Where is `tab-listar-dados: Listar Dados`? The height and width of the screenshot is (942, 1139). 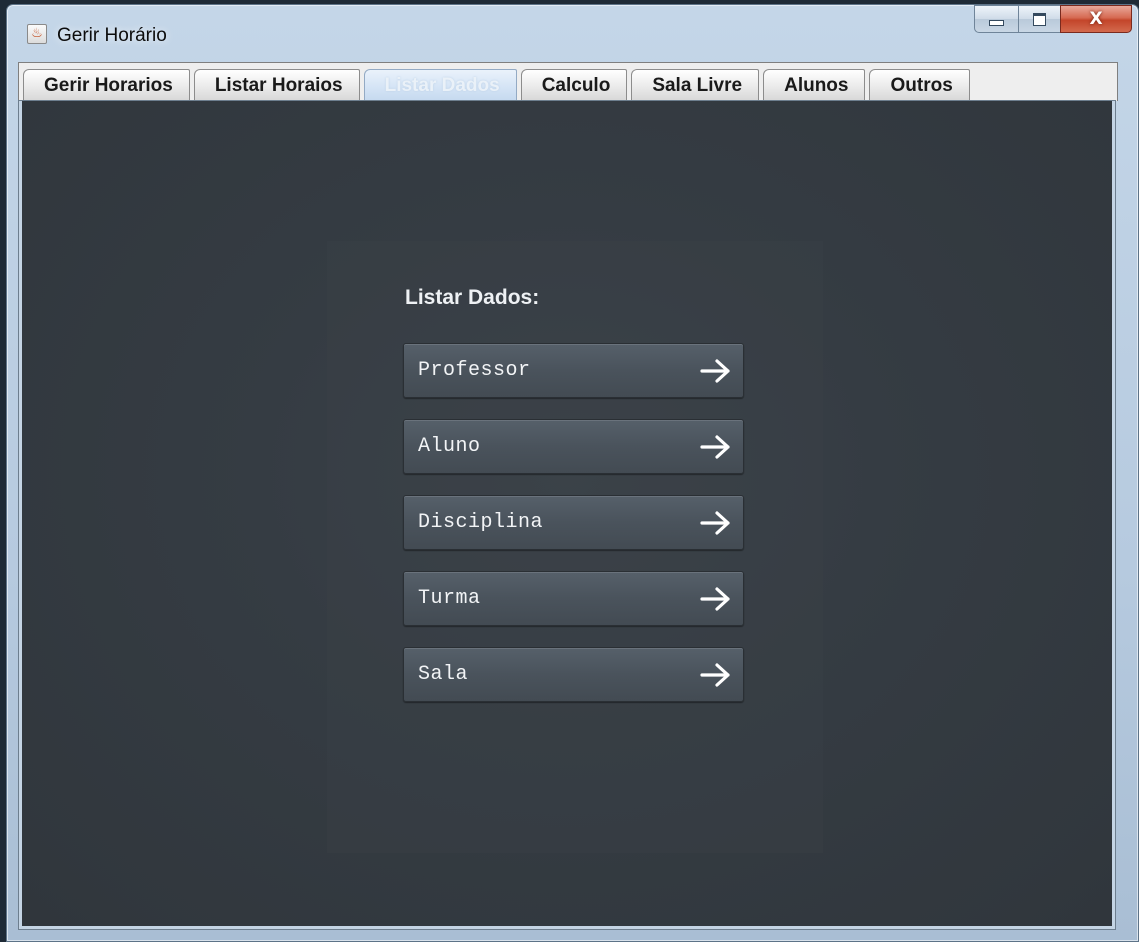 tab-listar-dados: Listar Dados is located at coordinates (440, 85).